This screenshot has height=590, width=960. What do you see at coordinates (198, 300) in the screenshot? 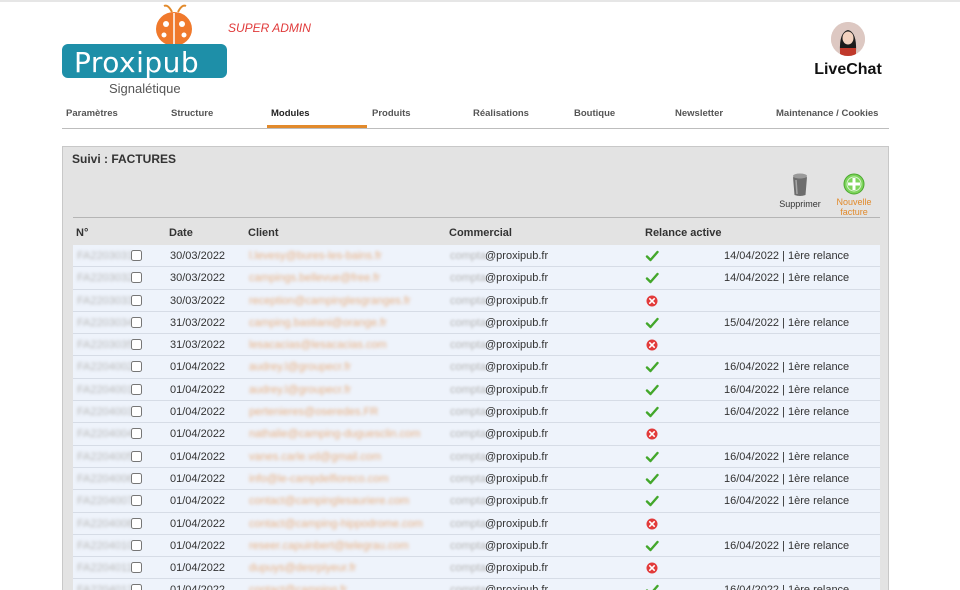
I see `invoice-date: 30/03/2022` at bounding box center [198, 300].